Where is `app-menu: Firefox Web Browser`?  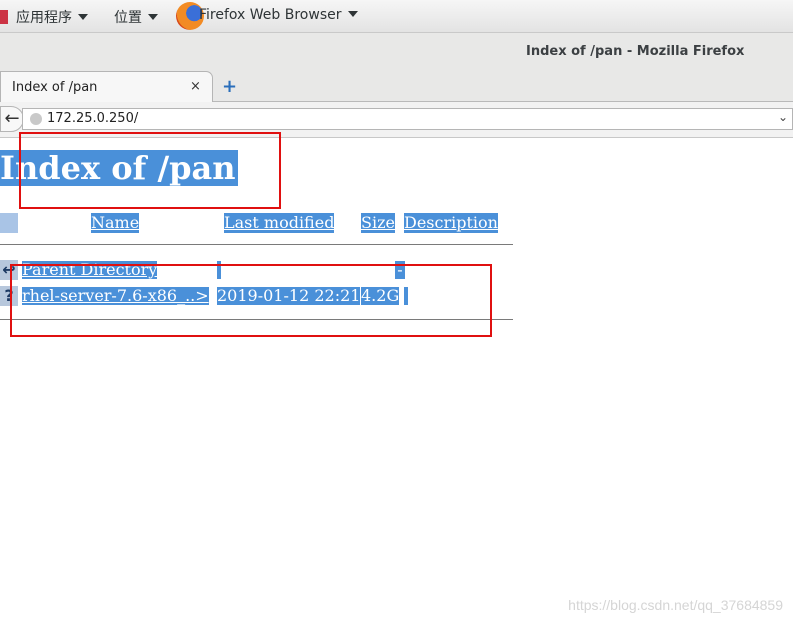 app-menu: Firefox Web Browser is located at coordinates (278, 15).